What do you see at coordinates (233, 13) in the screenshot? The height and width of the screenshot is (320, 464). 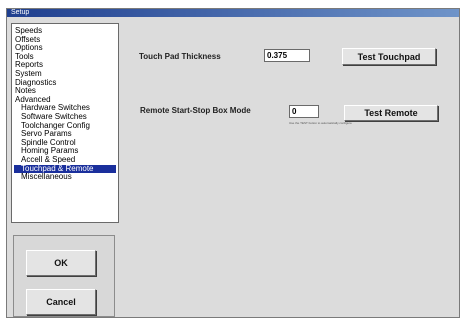 I see `title-bar: Setup` at bounding box center [233, 13].